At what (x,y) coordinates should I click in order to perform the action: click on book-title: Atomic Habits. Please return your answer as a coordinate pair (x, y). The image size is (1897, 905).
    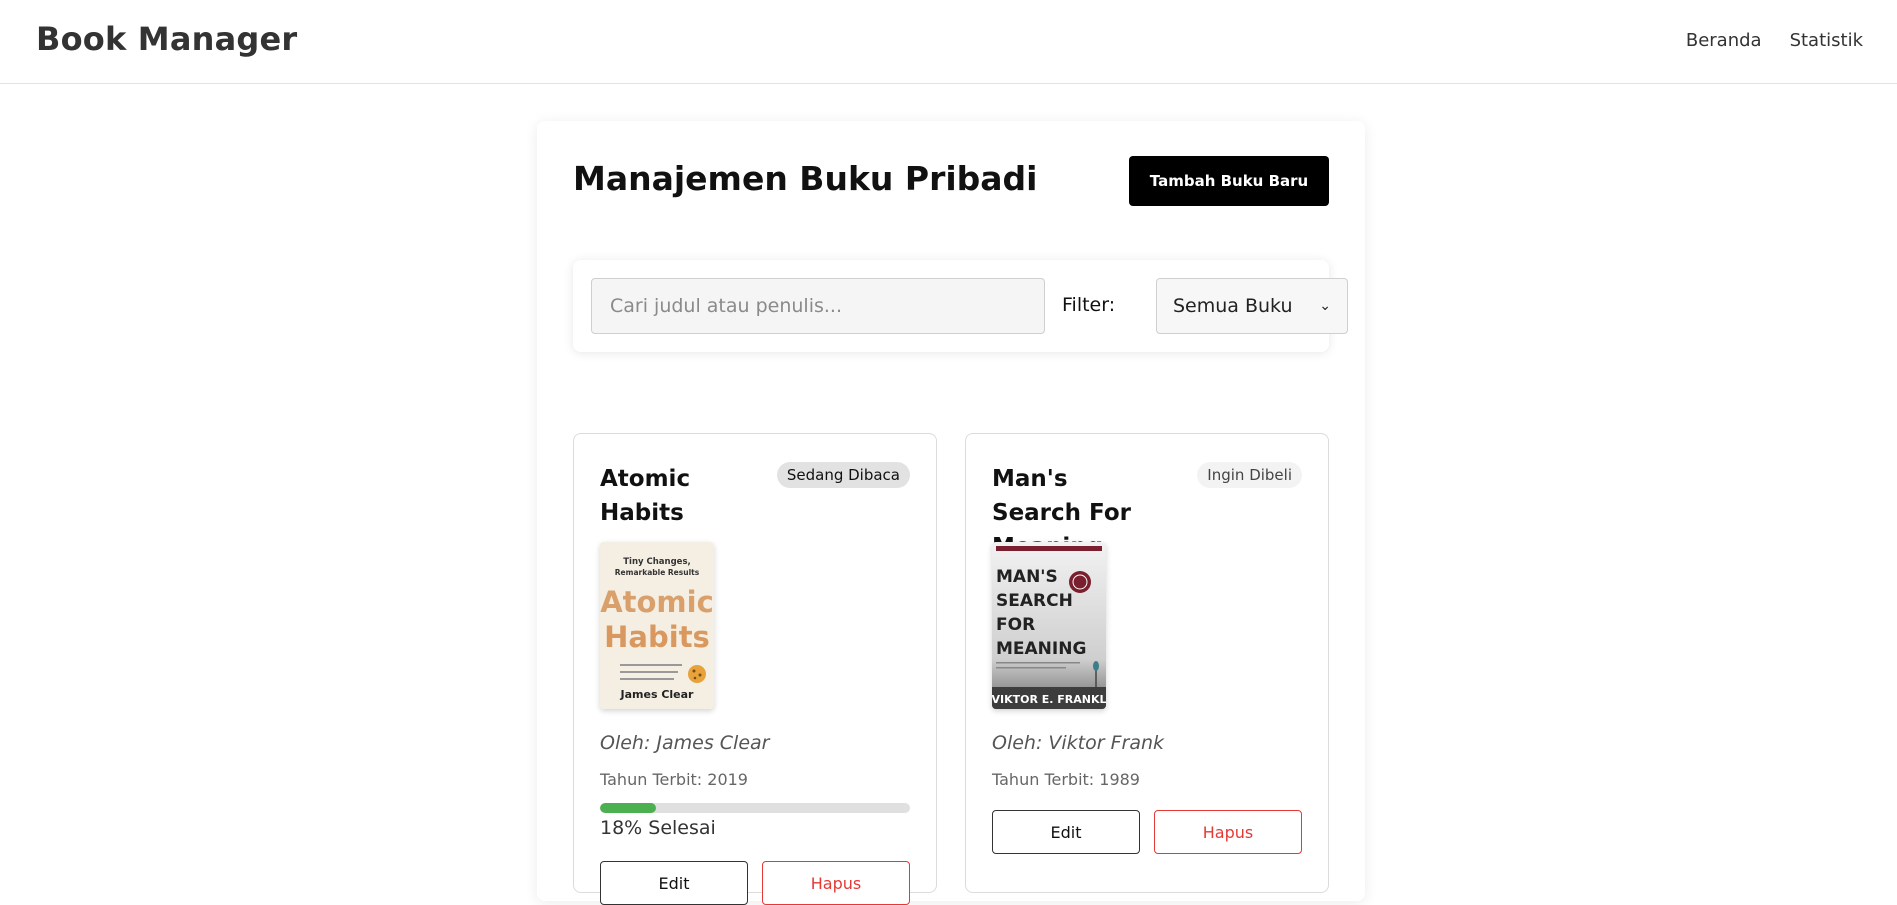
    Looking at the image, I should click on (645, 496).